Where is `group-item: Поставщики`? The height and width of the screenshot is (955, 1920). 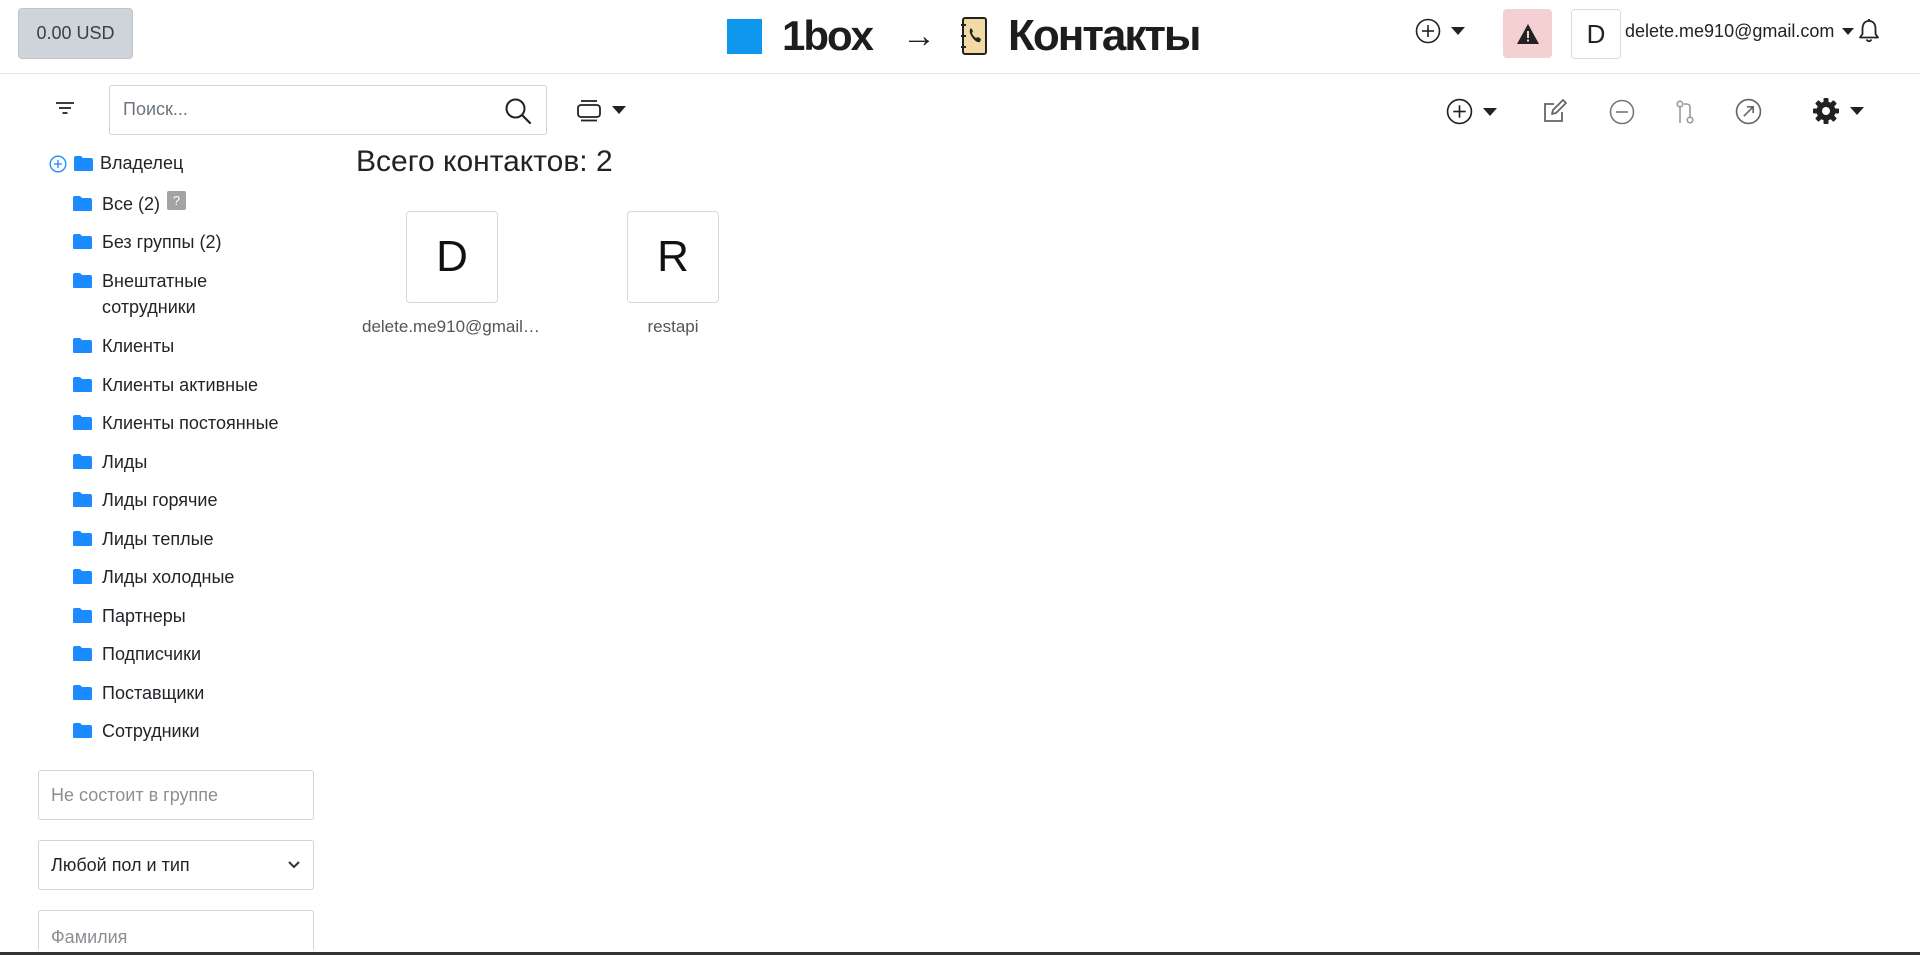 group-item: Поставщики is located at coordinates (138, 693).